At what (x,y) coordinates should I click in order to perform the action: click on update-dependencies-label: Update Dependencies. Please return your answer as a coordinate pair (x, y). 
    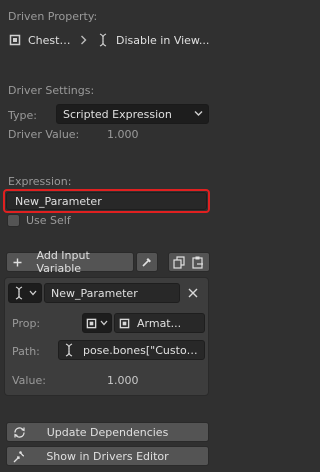
    Looking at the image, I should click on (107, 432).